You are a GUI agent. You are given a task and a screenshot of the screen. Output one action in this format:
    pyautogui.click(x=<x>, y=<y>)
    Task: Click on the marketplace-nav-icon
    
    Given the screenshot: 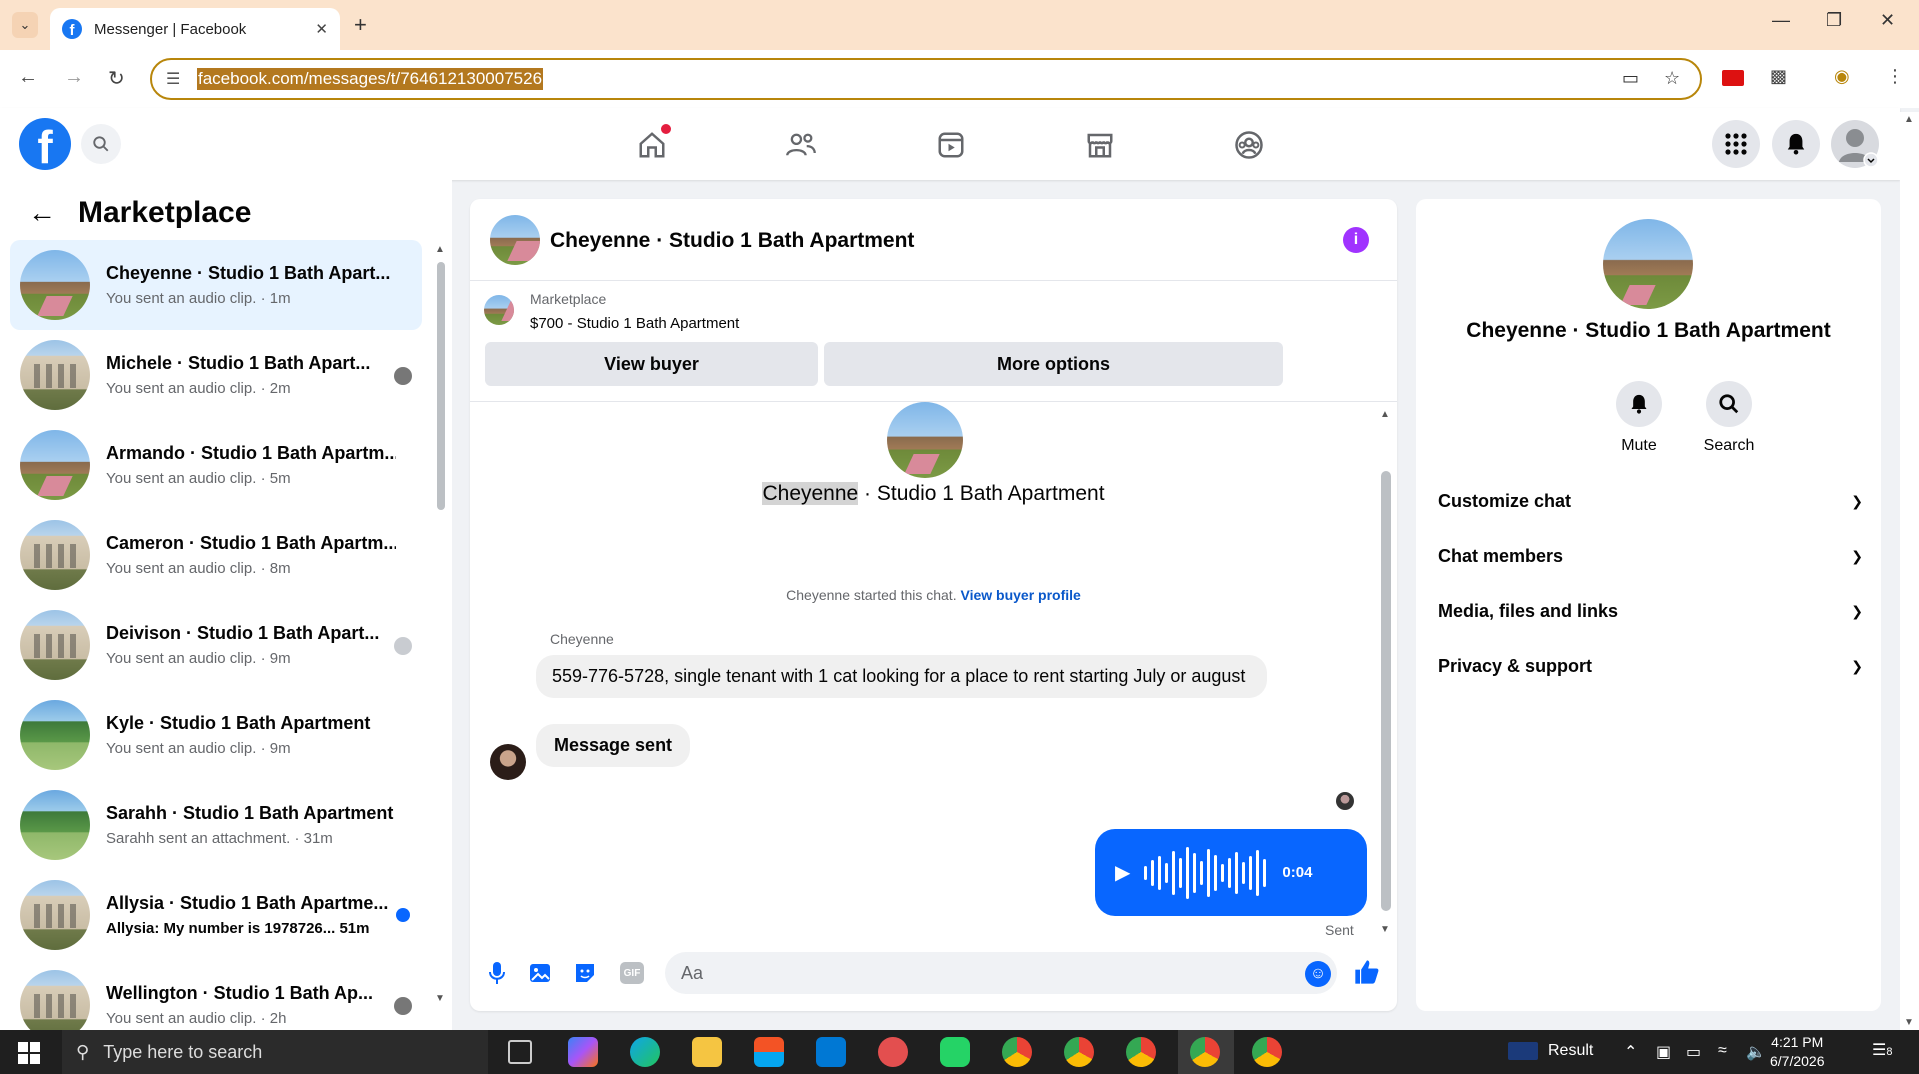 What is the action you would take?
    pyautogui.click(x=1100, y=145)
    